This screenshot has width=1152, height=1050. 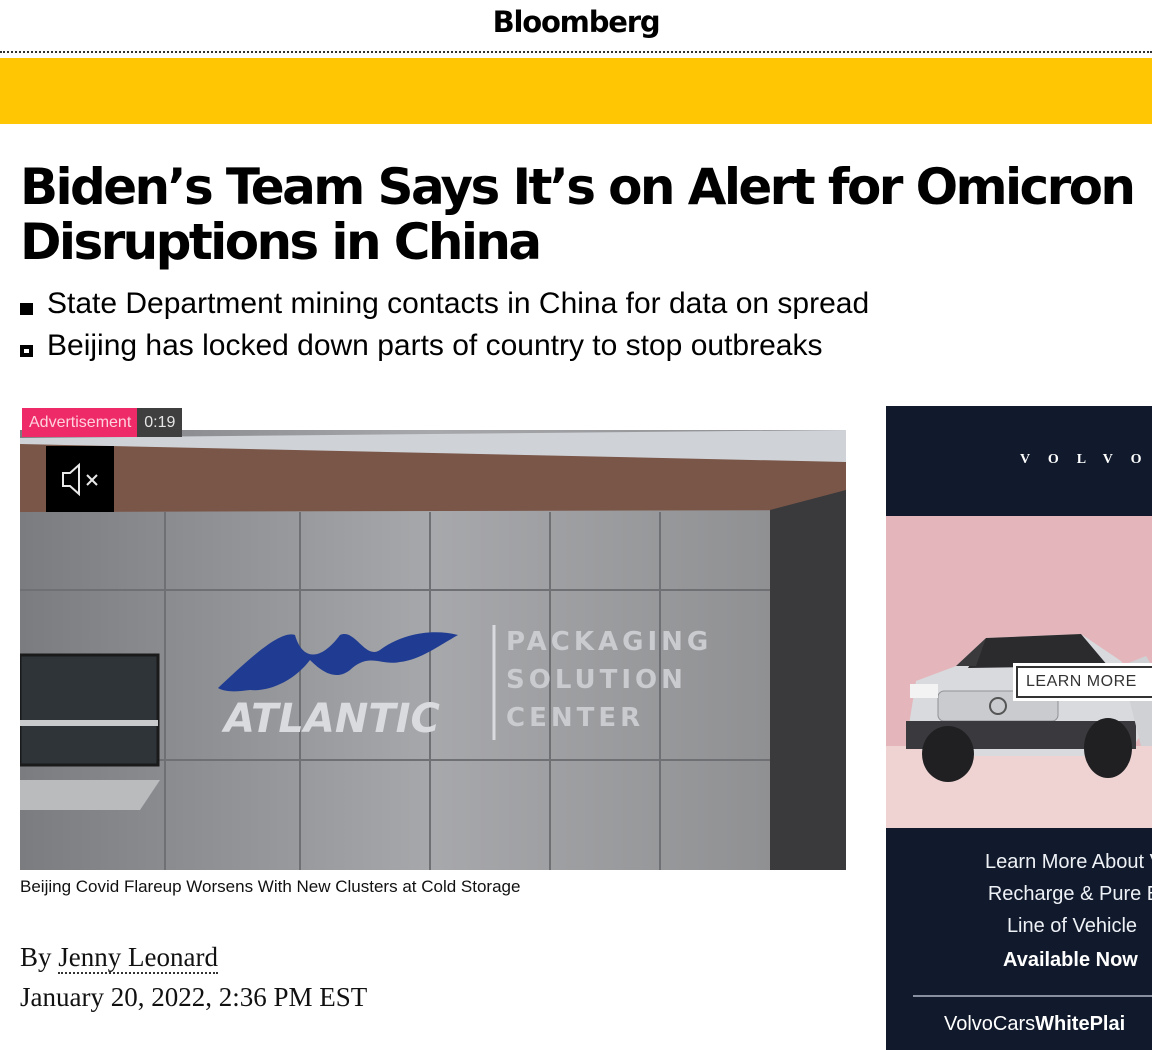 What do you see at coordinates (1080, 1024) in the screenshot?
I see `dealer-name: WhitePlai` at bounding box center [1080, 1024].